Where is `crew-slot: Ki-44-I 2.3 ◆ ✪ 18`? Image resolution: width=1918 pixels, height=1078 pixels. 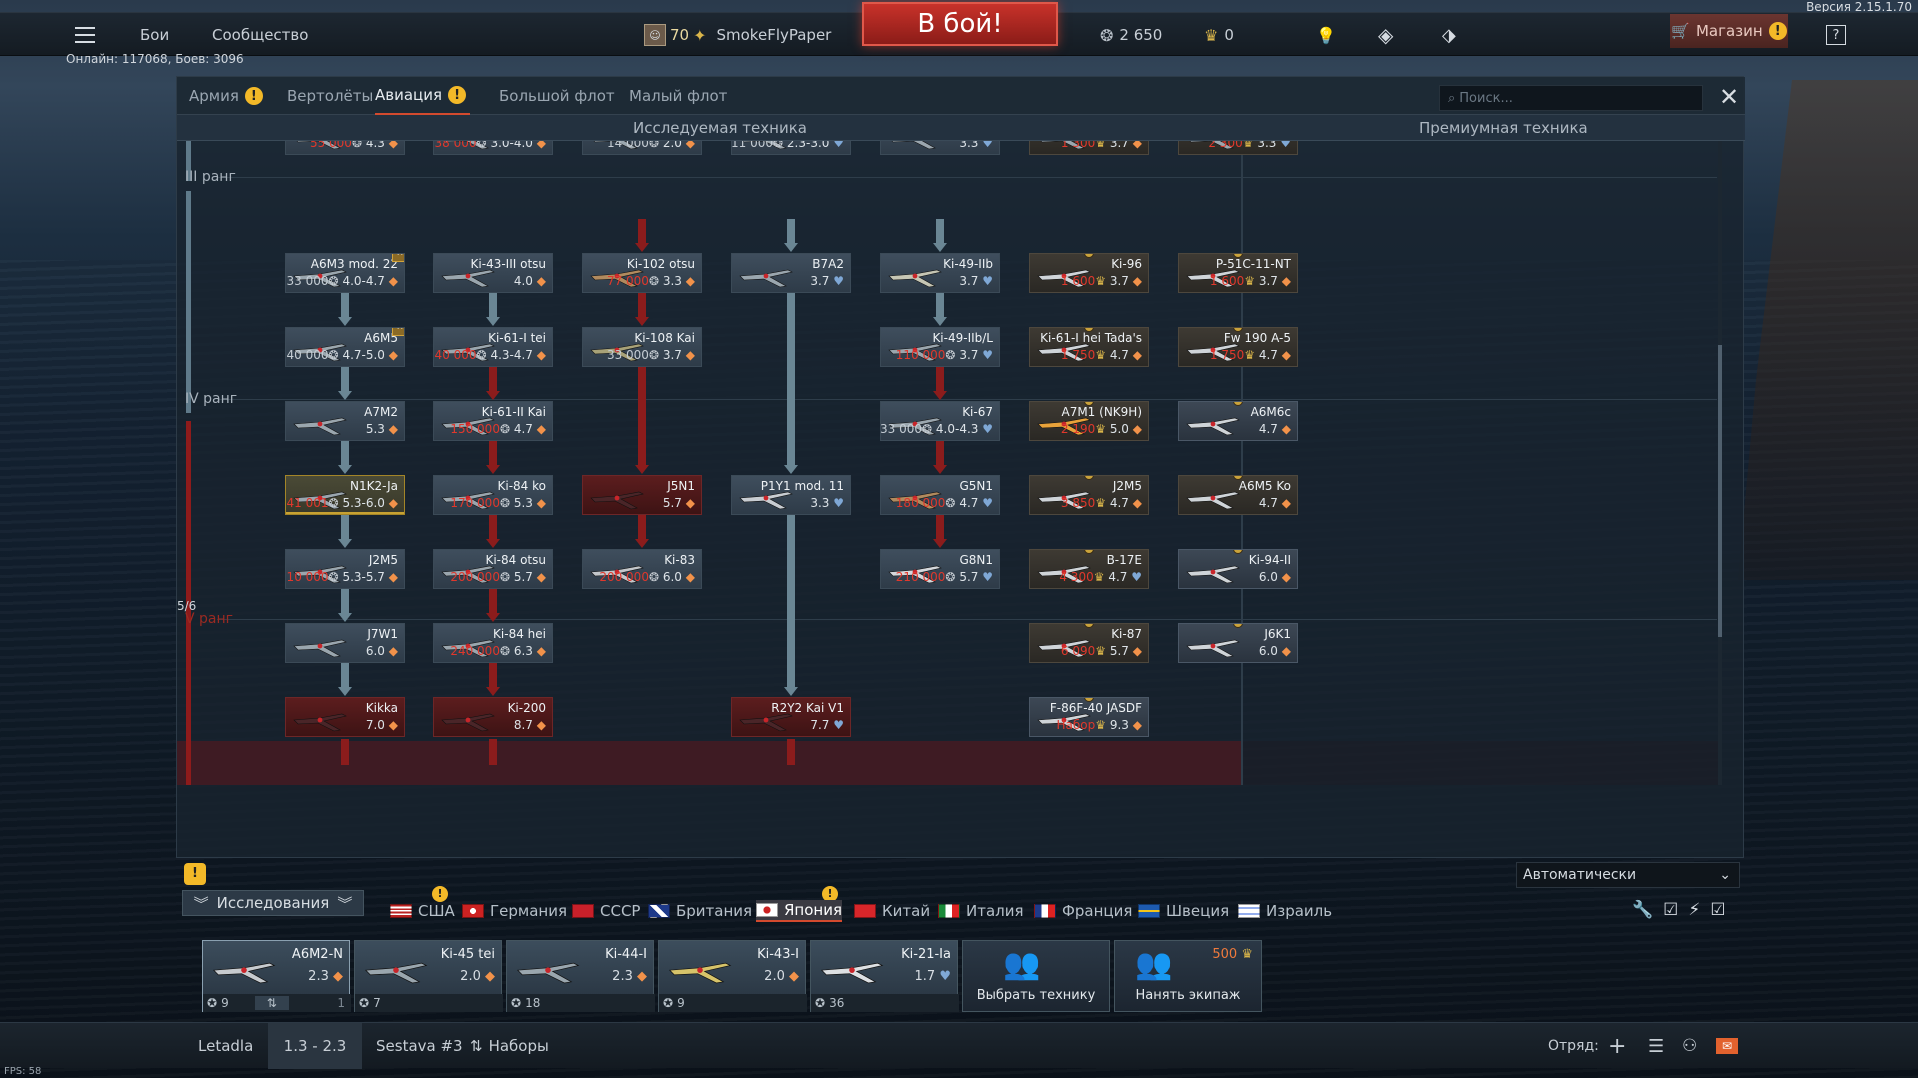
crew-slot: Ki-44-I 2.3 ◆ ✪ 18 is located at coordinates (580, 976).